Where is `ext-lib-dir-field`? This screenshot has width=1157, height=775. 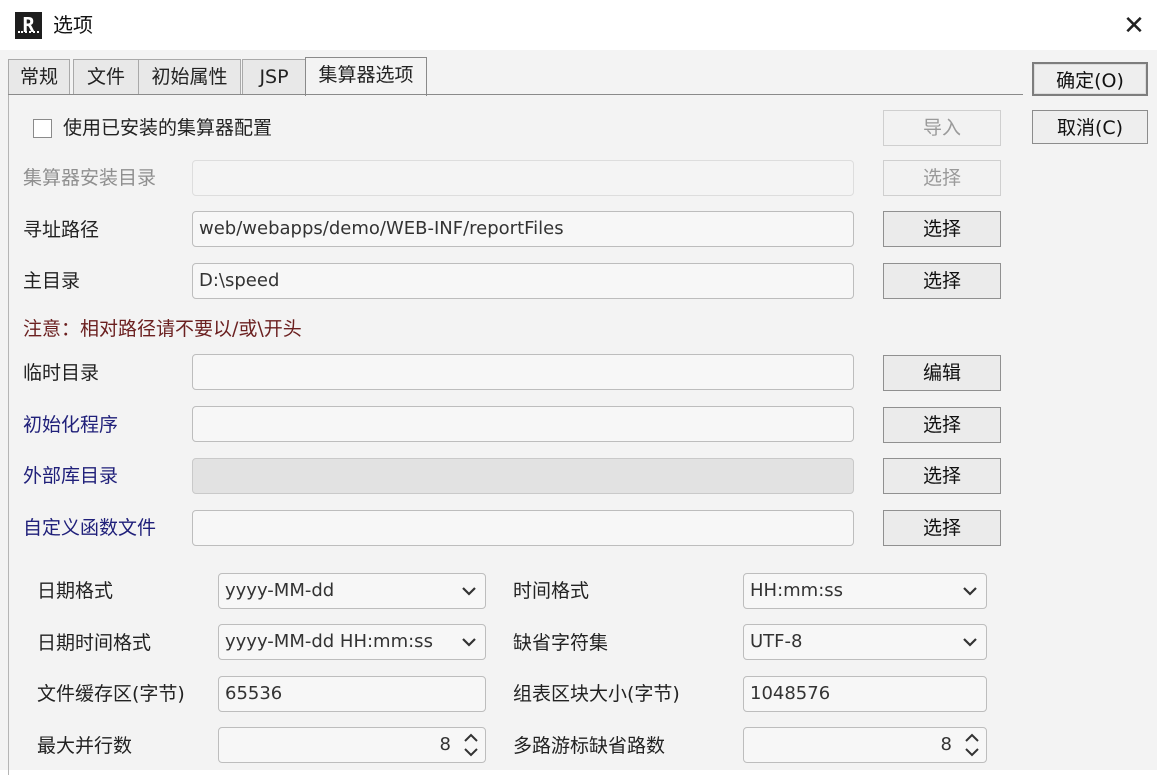 ext-lib-dir-field is located at coordinates (523, 476).